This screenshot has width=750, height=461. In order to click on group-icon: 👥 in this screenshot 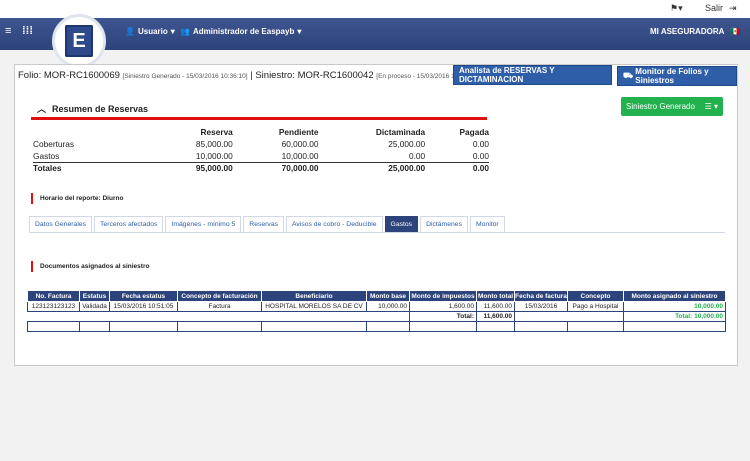, I will do `click(185, 31)`.